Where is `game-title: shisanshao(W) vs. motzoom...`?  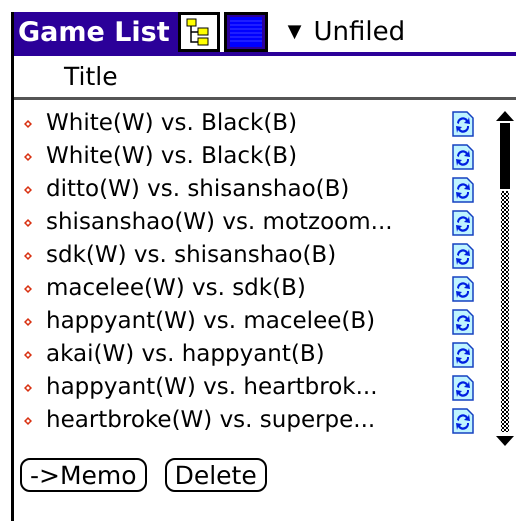
game-title: shisanshao(W) vs. motzoom... is located at coordinates (220, 223).